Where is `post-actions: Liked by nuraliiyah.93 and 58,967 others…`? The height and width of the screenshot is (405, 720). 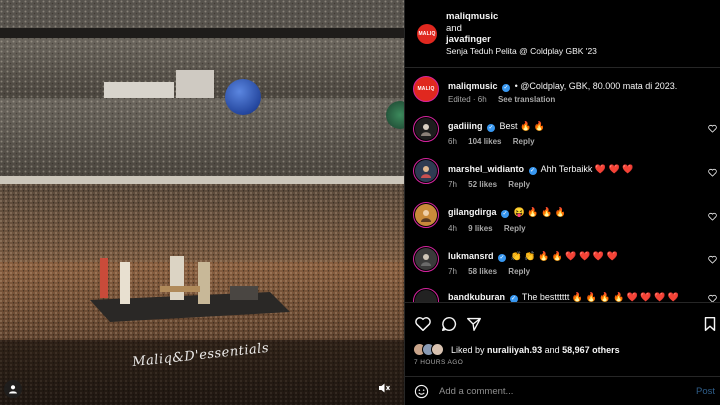 post-actions: Liked by nuraliiyah.93 and 58,967 others… is located at coordinates (562, 353).